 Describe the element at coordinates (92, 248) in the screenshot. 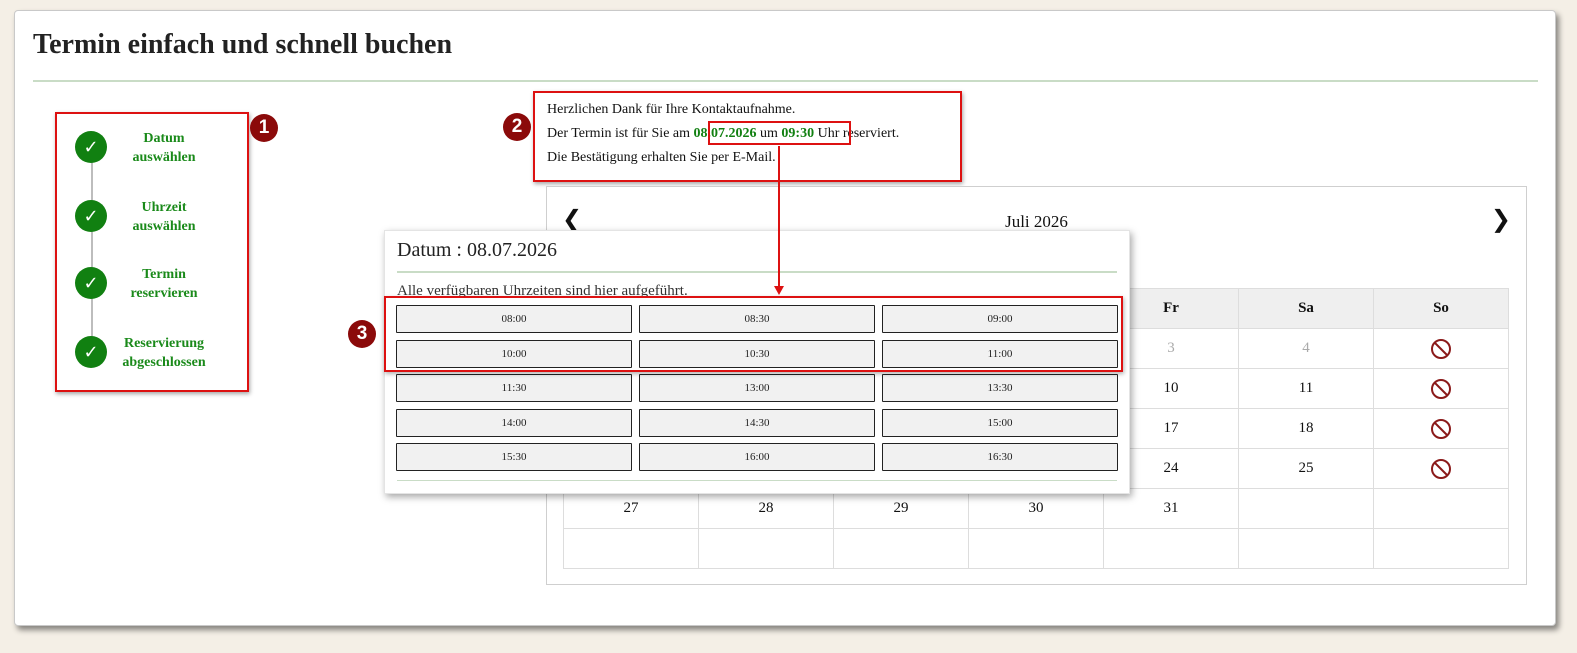

I see `step-connector` at that location.